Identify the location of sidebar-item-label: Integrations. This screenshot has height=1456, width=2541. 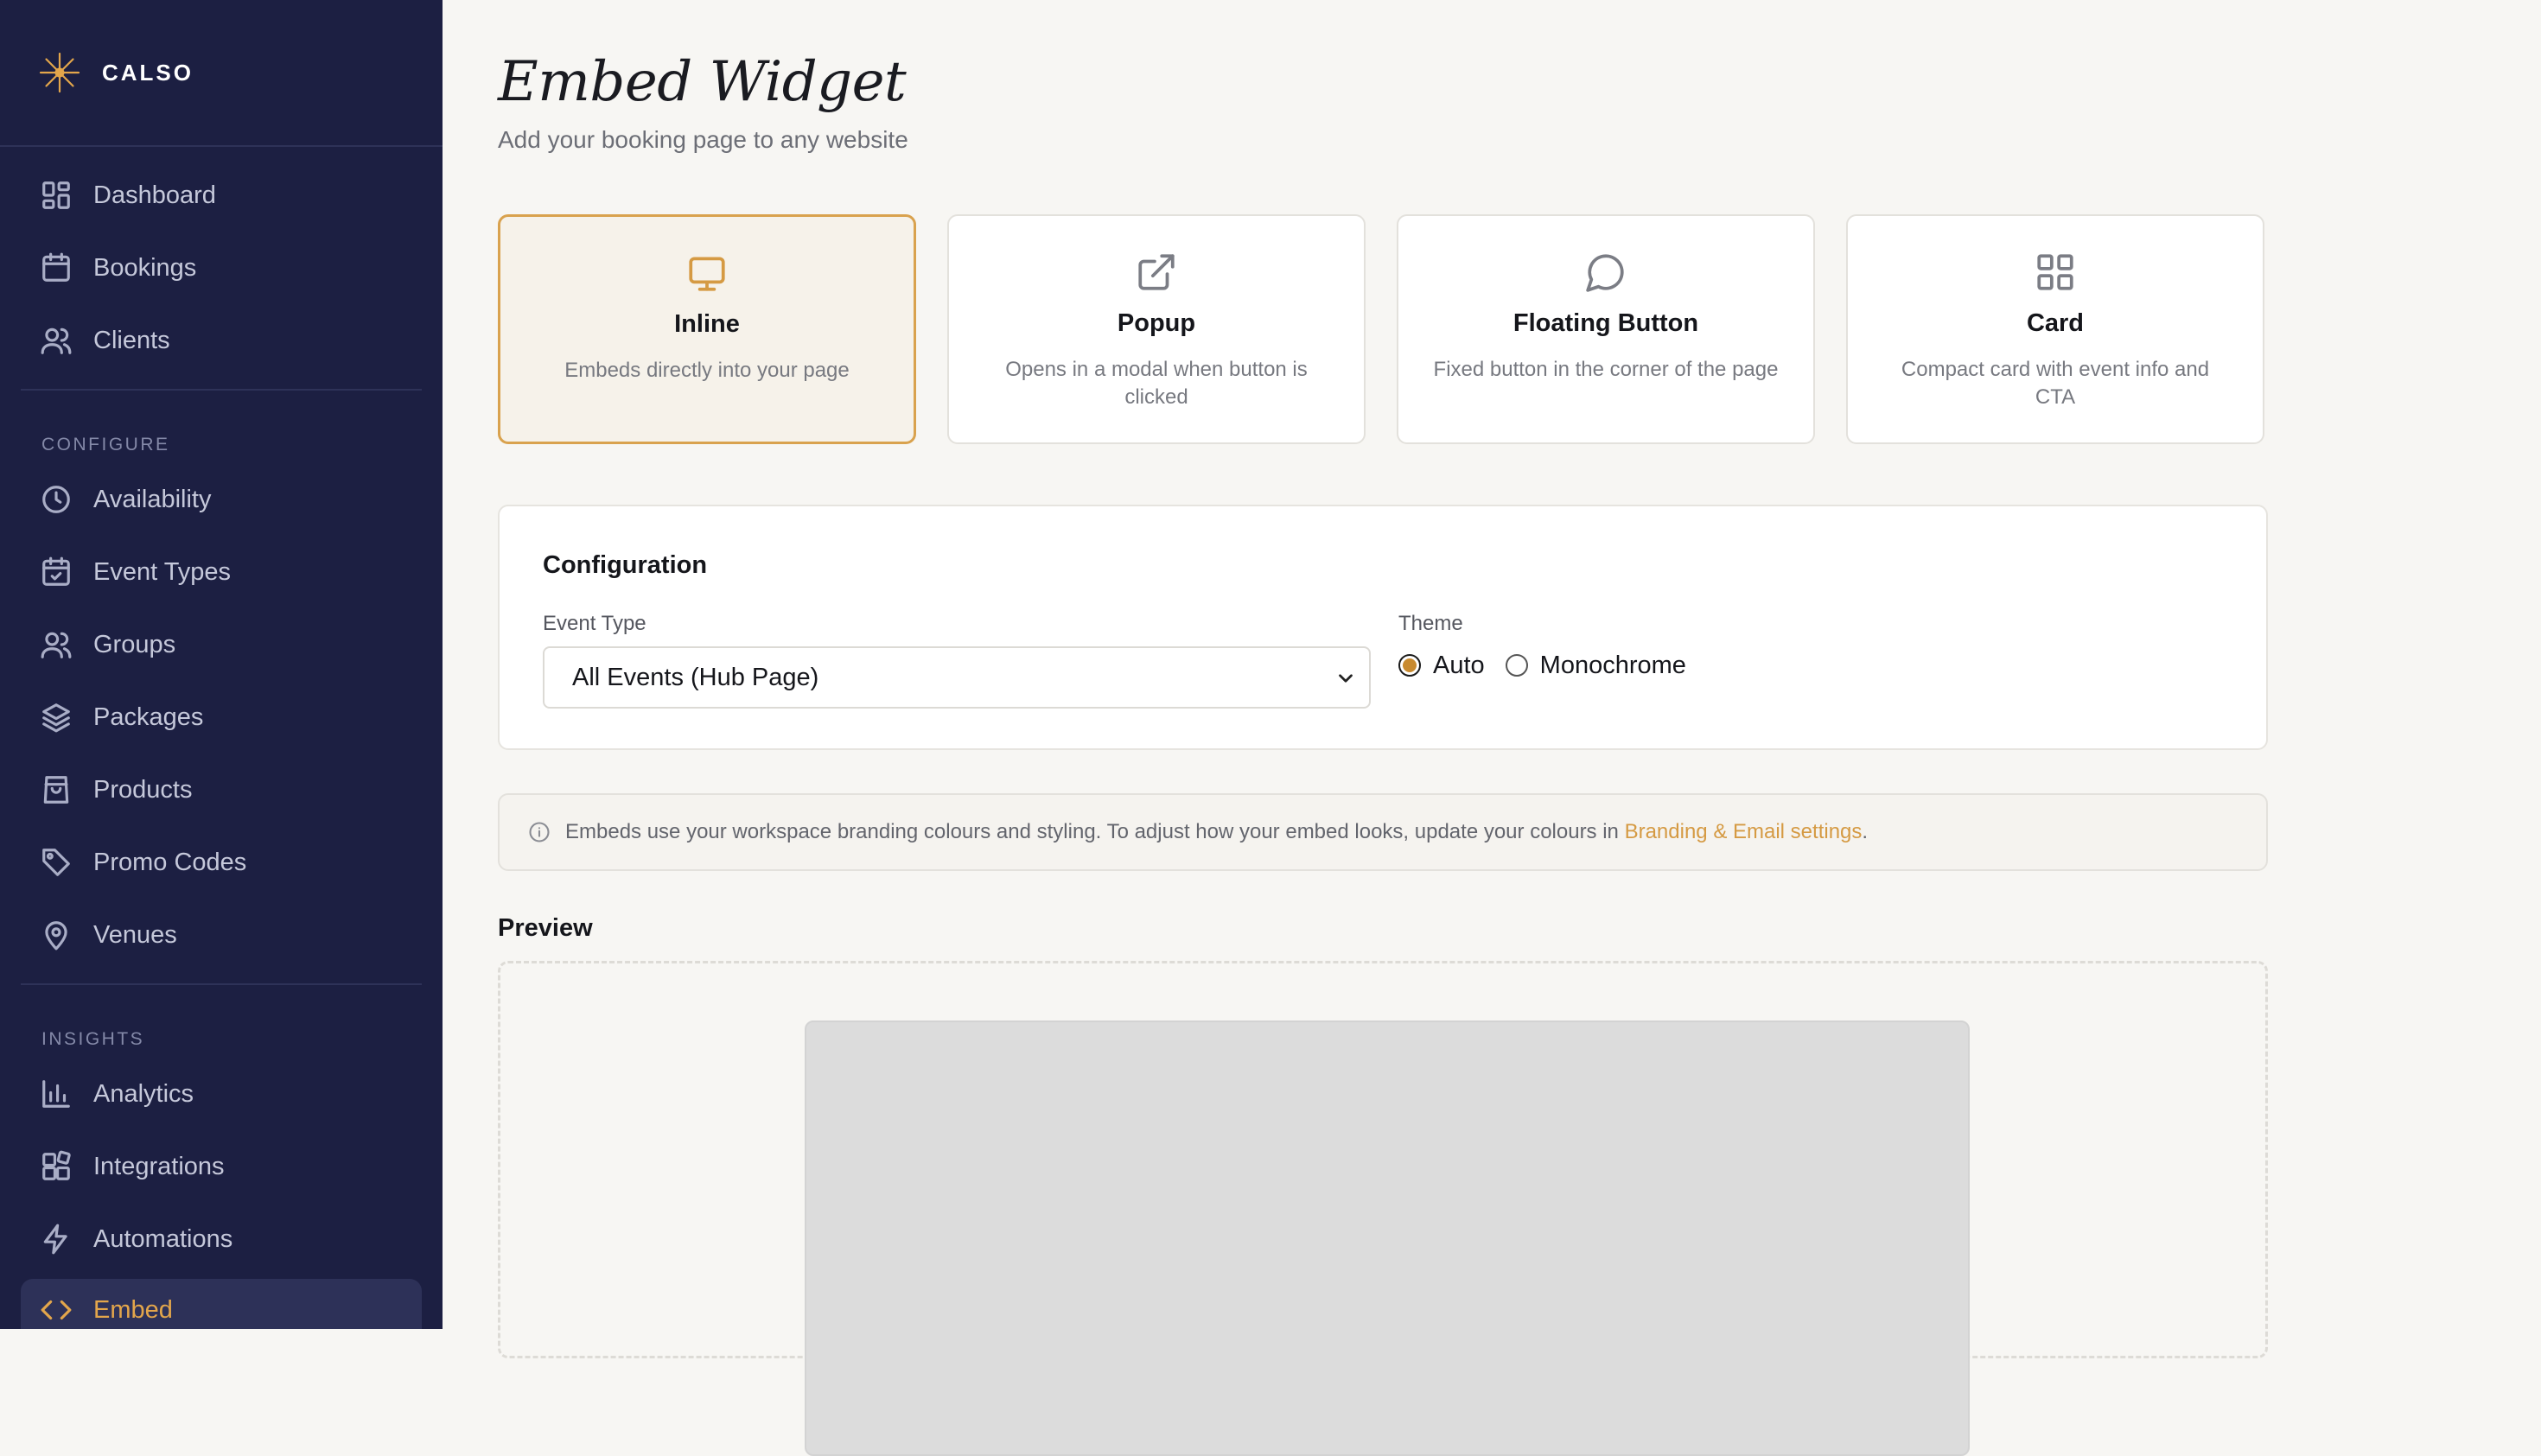
(159, 1166).